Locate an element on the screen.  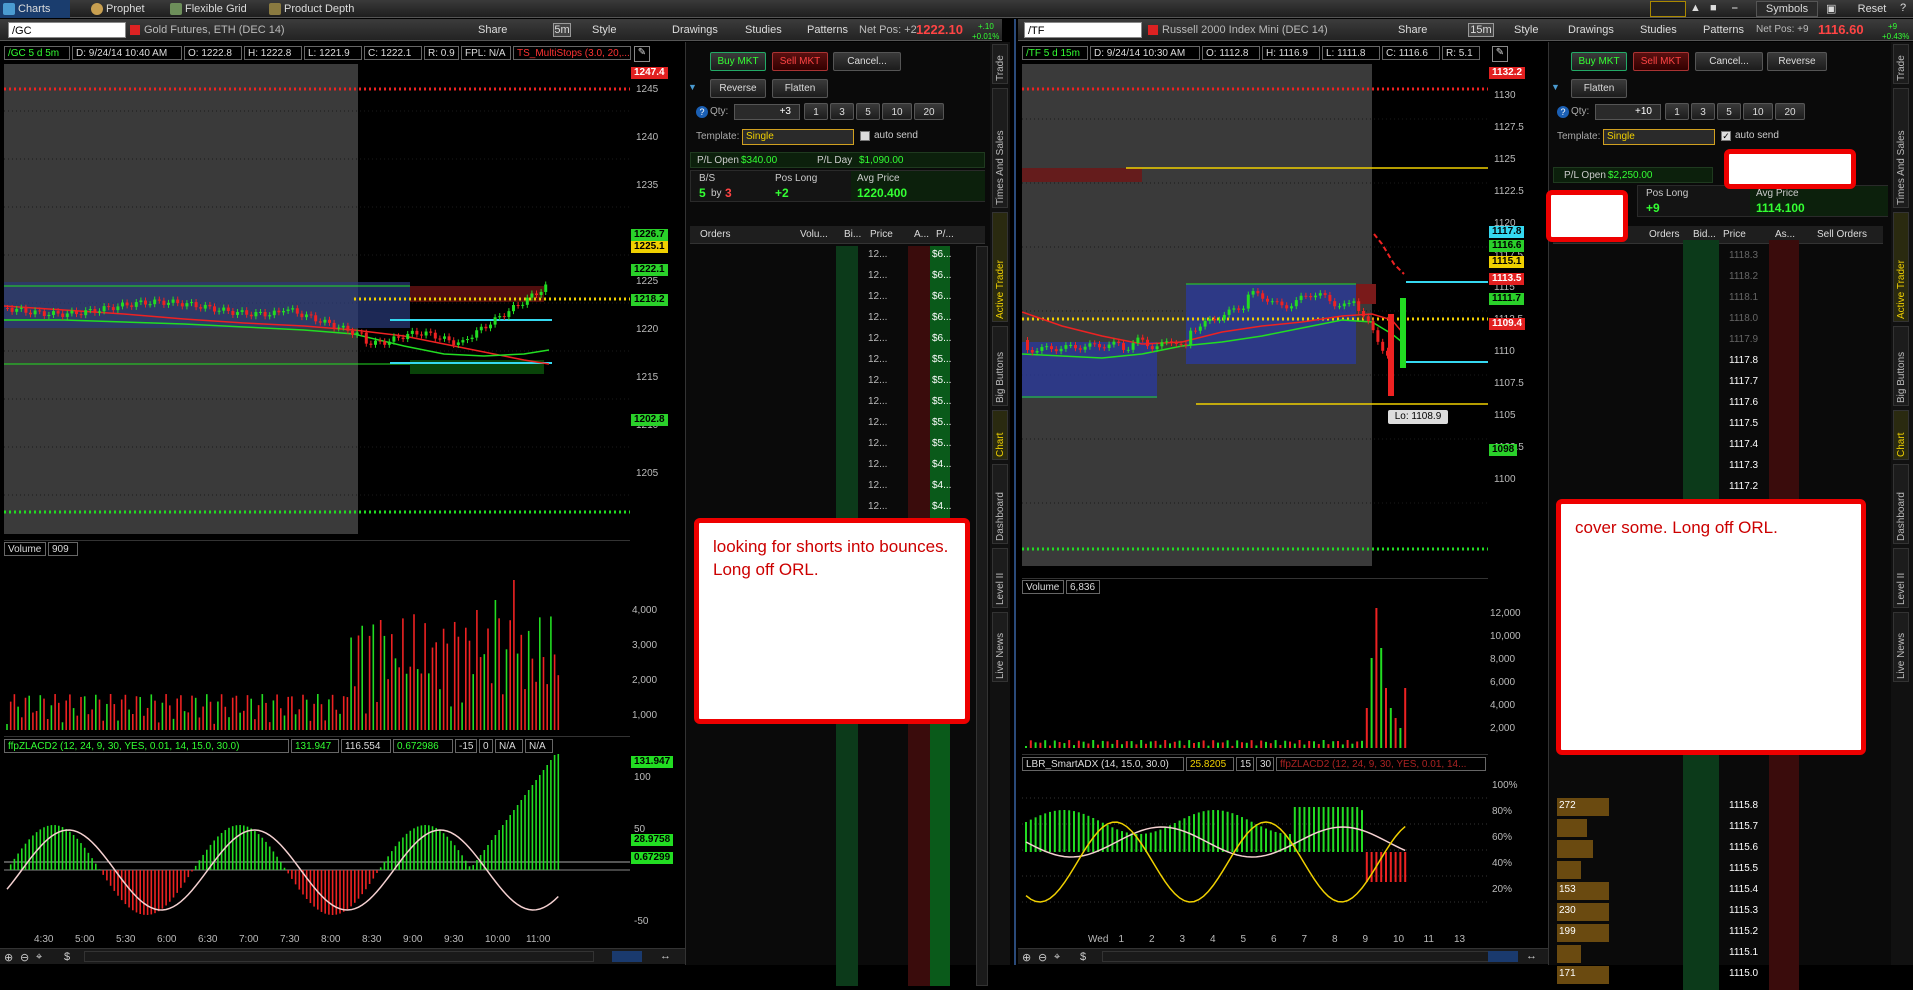
left-autosend-checkbox is located at coordinates (865, 136).